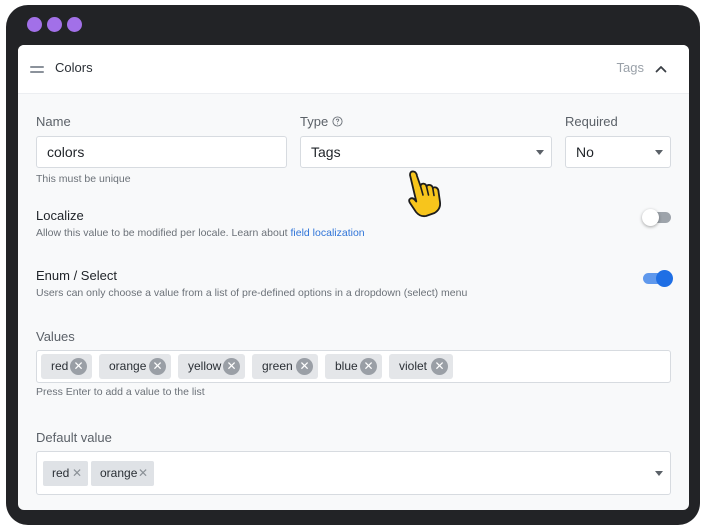  I want to click on default-value-select: red ✕ orange ✕, so click(353, 473).